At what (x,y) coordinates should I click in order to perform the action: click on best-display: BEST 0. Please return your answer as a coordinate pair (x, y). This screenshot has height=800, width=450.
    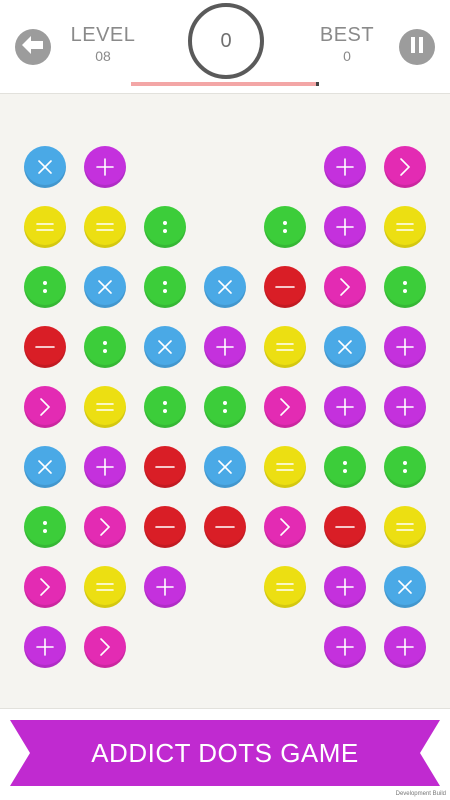
    Looking at the image, I should click on (347, 44).